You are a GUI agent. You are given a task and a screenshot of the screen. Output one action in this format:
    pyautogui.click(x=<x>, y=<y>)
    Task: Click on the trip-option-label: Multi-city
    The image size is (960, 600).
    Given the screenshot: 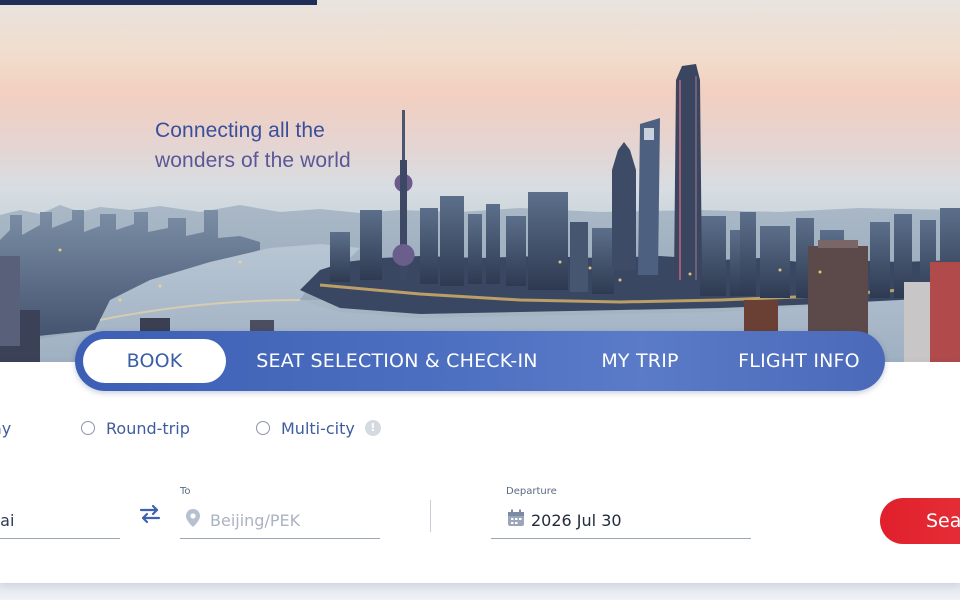 What is the action you would take?
    pyautogui.click(x=318, y=428)
    